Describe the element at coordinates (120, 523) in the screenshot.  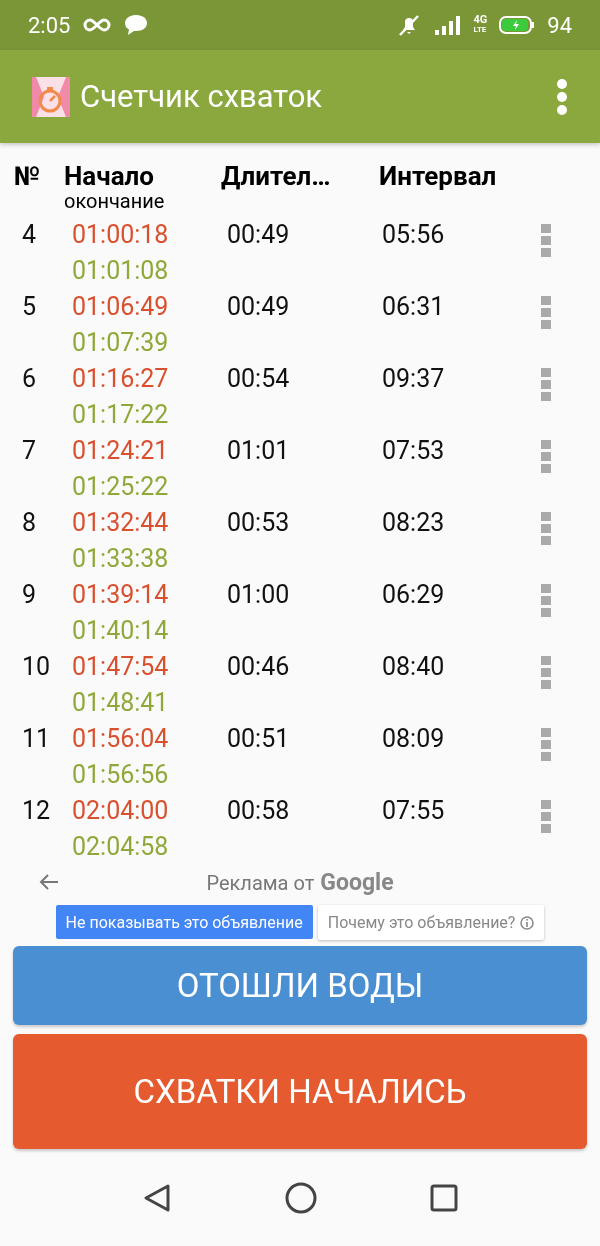
I see `start-time: 01:32:44` at that location.